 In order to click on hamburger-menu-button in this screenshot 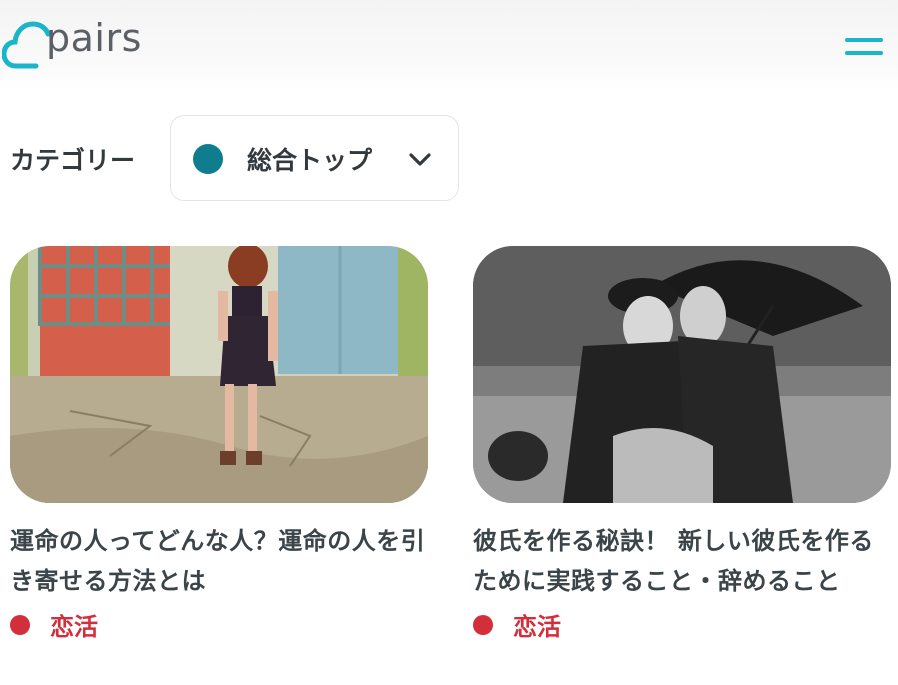, I will do `click(865, 50)`.